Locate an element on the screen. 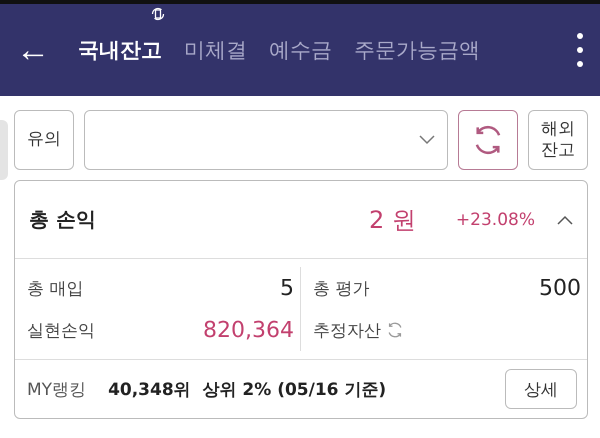 The image size is (600, 438). total-profit: 2 원 is located at coordinates (392, 220).